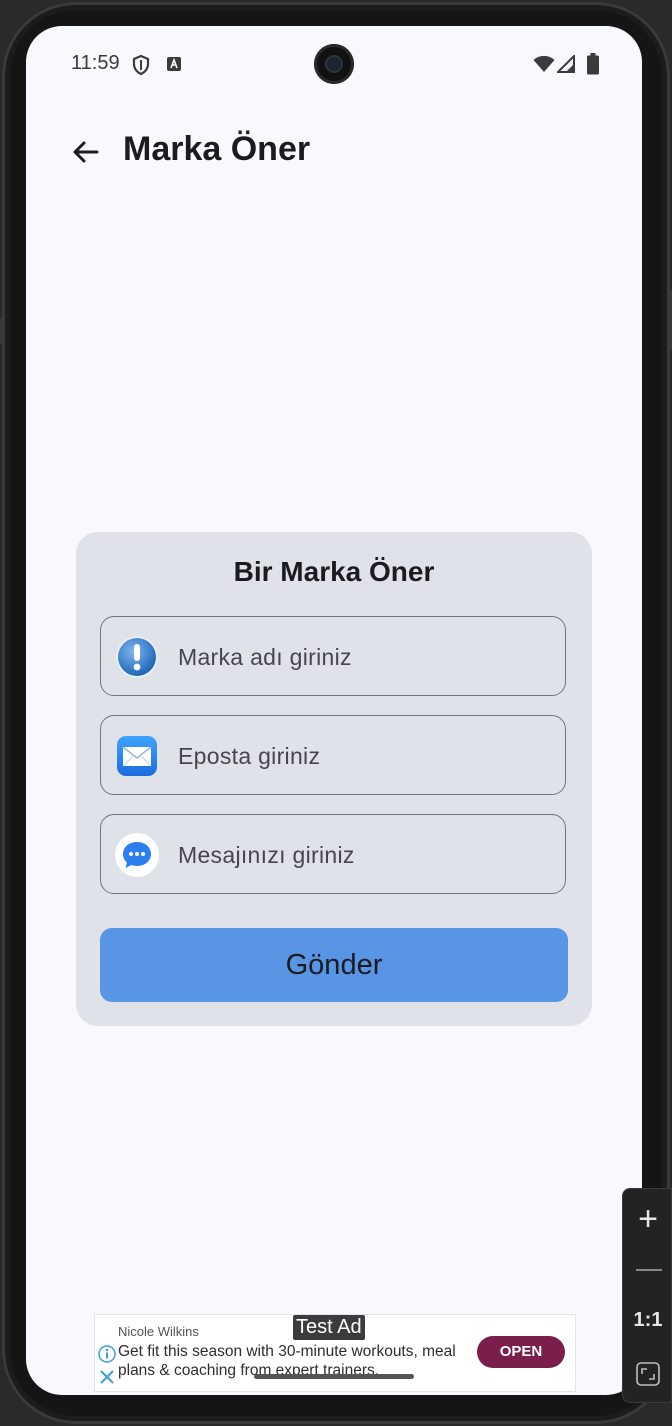 The image size is (672, 1426). I want to click on ad-open-button: OPEN, so click(521, 1352).